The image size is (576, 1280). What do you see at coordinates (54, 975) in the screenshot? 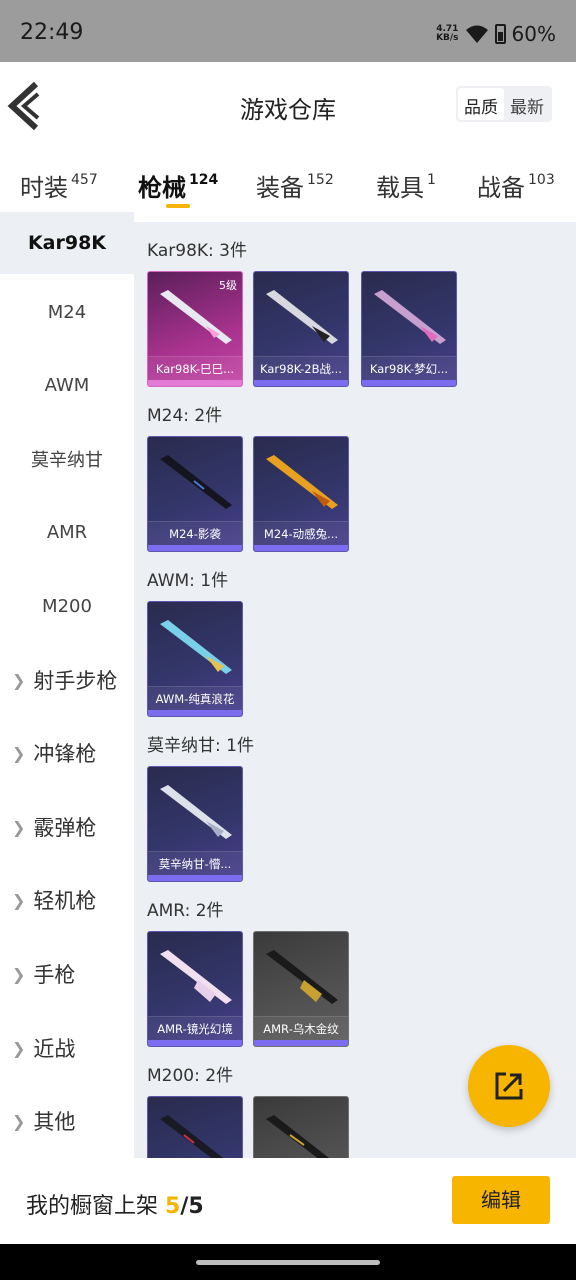
I see `sidebar-group-label: 手枪` at bounding box center [54, 975].